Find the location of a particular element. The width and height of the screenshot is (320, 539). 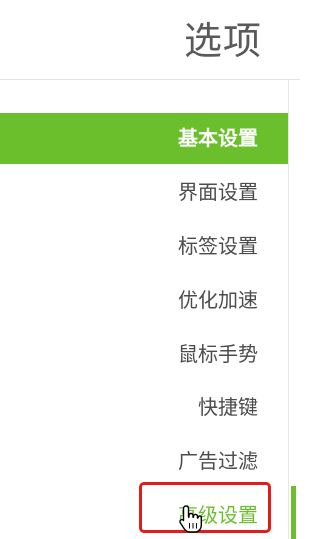

header: 选项 is located at coordinates (150, 40).